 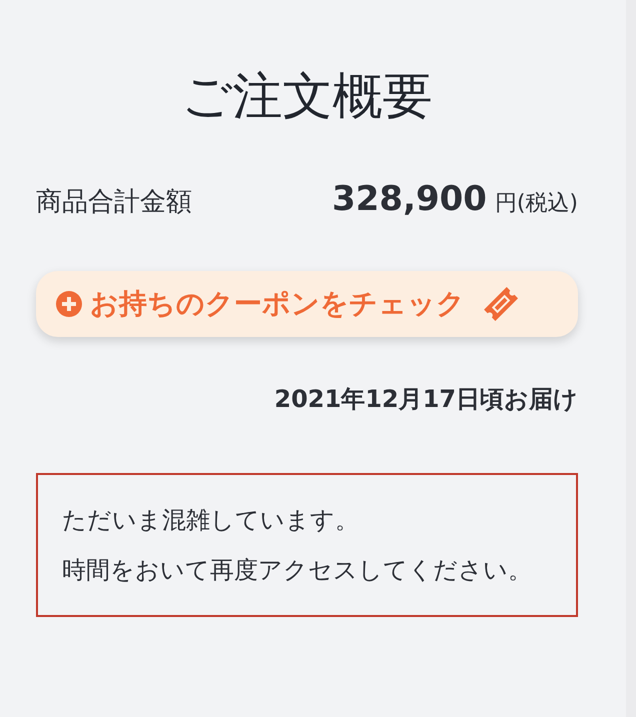 I want to click on subtotal-amount: 328,900, so click(x=409, y=199).